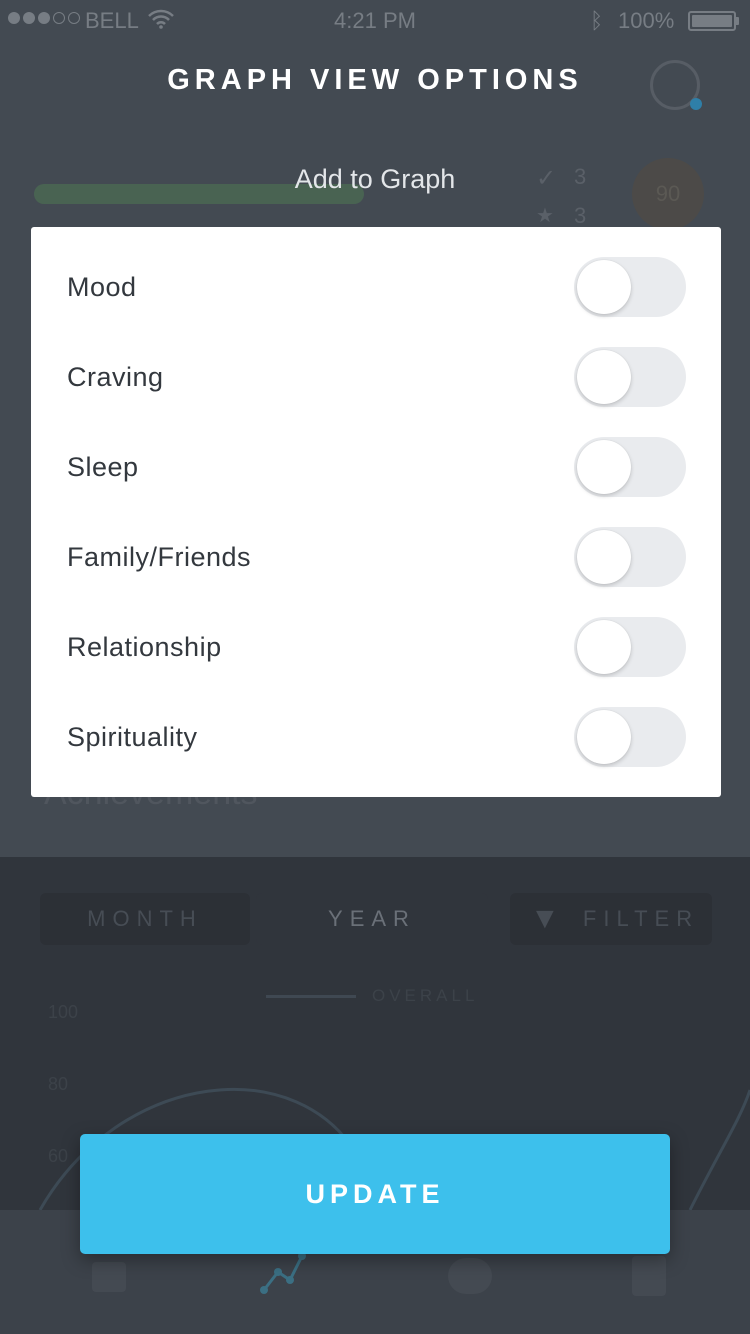  What do you see at coordinates (311, 996) in the screenshot?
I see `legend-line` at bounding box center [311, 996].